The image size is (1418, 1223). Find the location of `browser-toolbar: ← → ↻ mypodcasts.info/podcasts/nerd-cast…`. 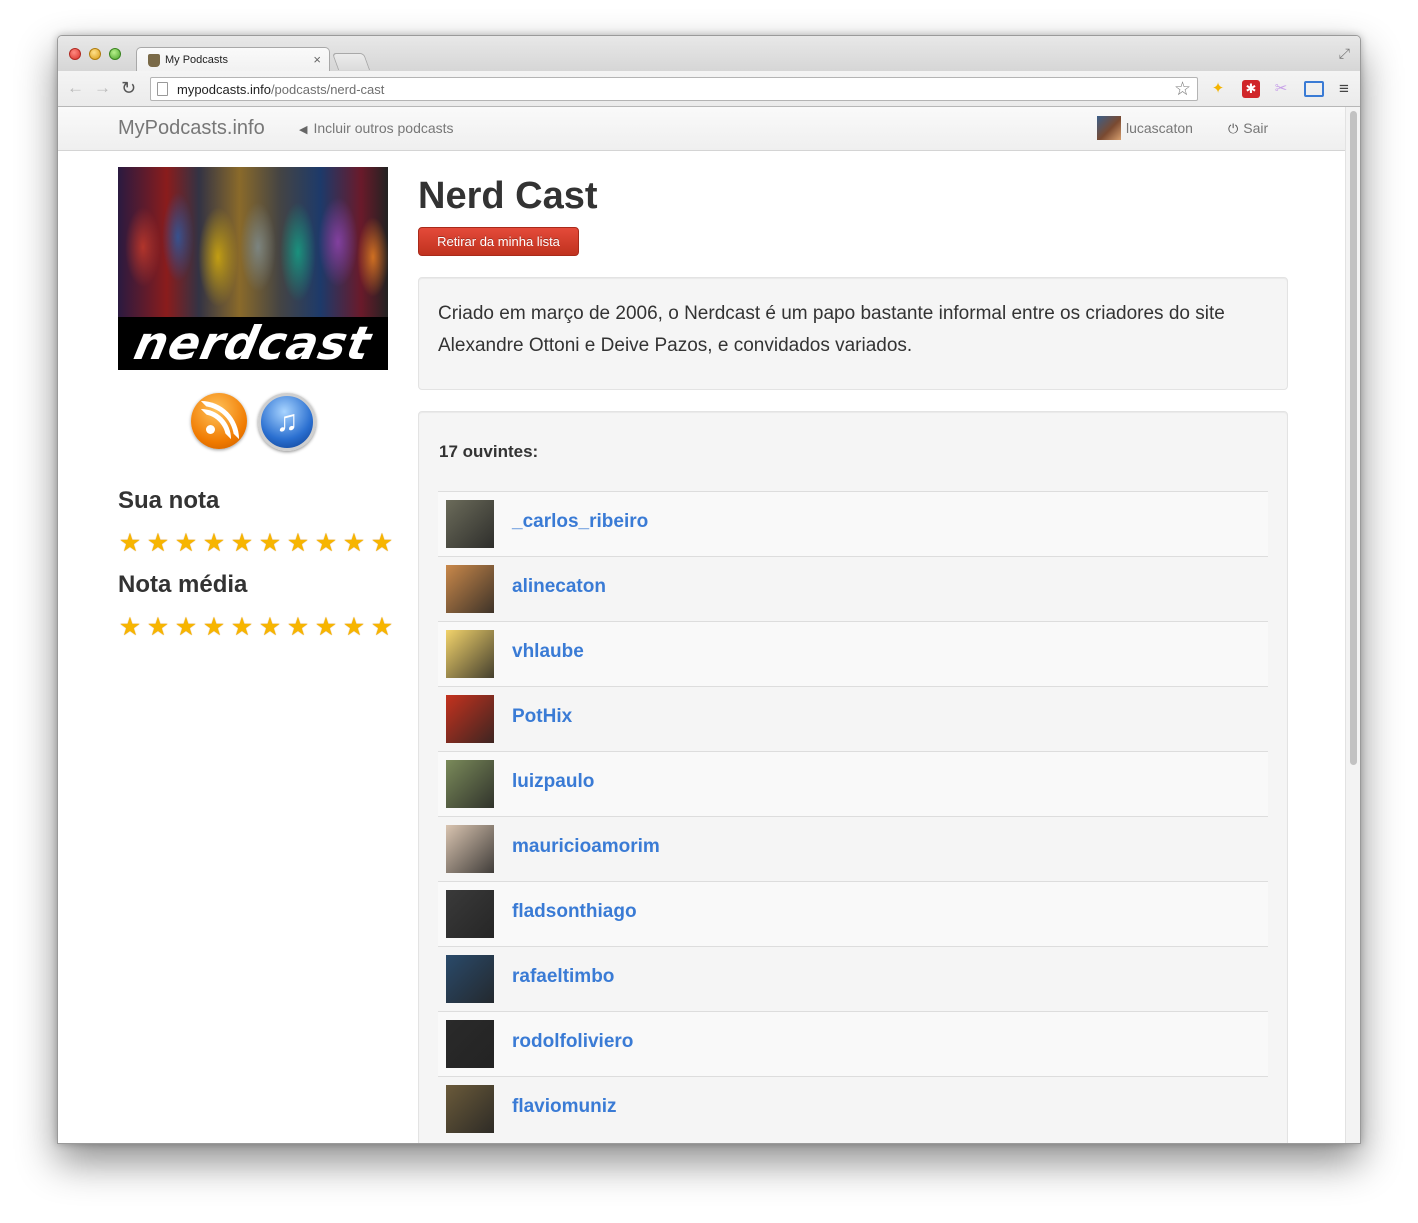

browser-toolbar: ← → ↻ mypodcasts.info/podcasts/nerd-cast… is located at coordinates (709, 89).